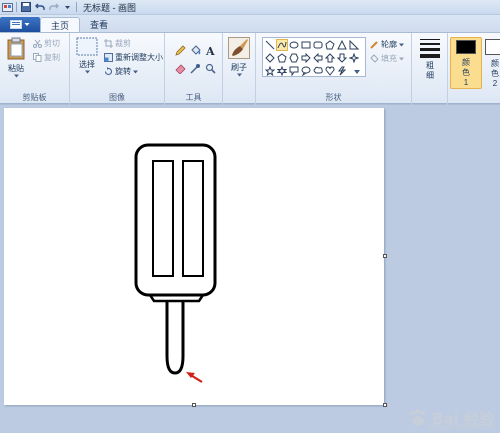 This screenshot has width=500, height=433. Describe the element at coordinates (7, 7) in the screenshot. I see `paint-app-icon` at that location.